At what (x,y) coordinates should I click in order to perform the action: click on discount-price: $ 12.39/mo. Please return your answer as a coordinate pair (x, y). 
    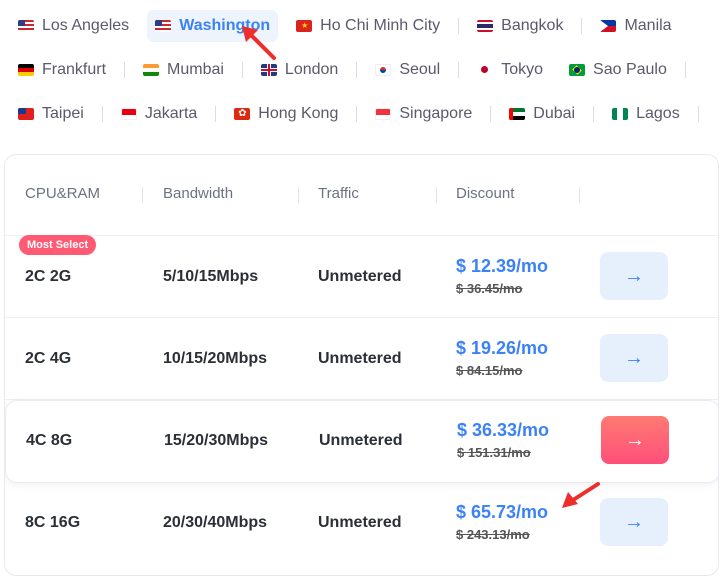
    Looking at the image, I should click on (502, 266).